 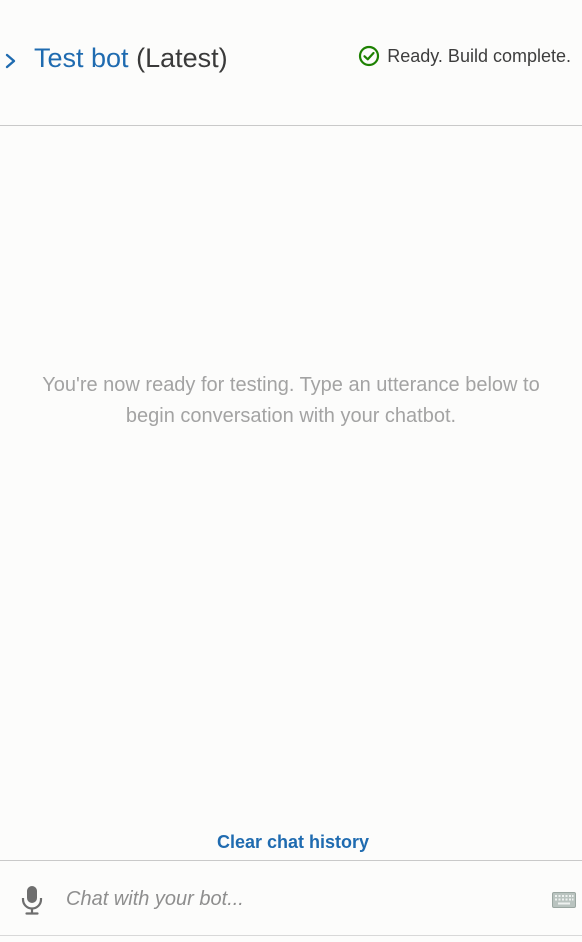 What do you see at coordinates (291, 842) in the screenshot?
I see `clear-chat-history-link: Clear chat history` at bounding box center [291, 842].